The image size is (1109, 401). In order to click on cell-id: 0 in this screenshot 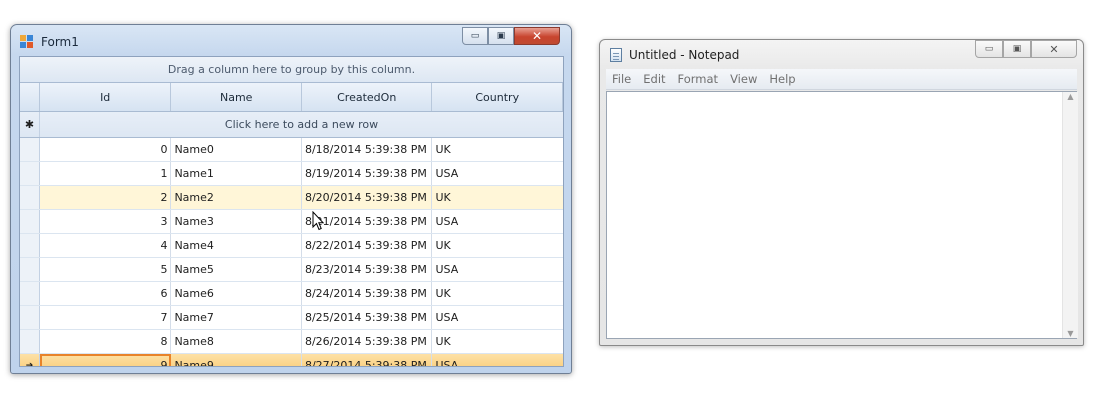, I will do `click(106, 149)`.